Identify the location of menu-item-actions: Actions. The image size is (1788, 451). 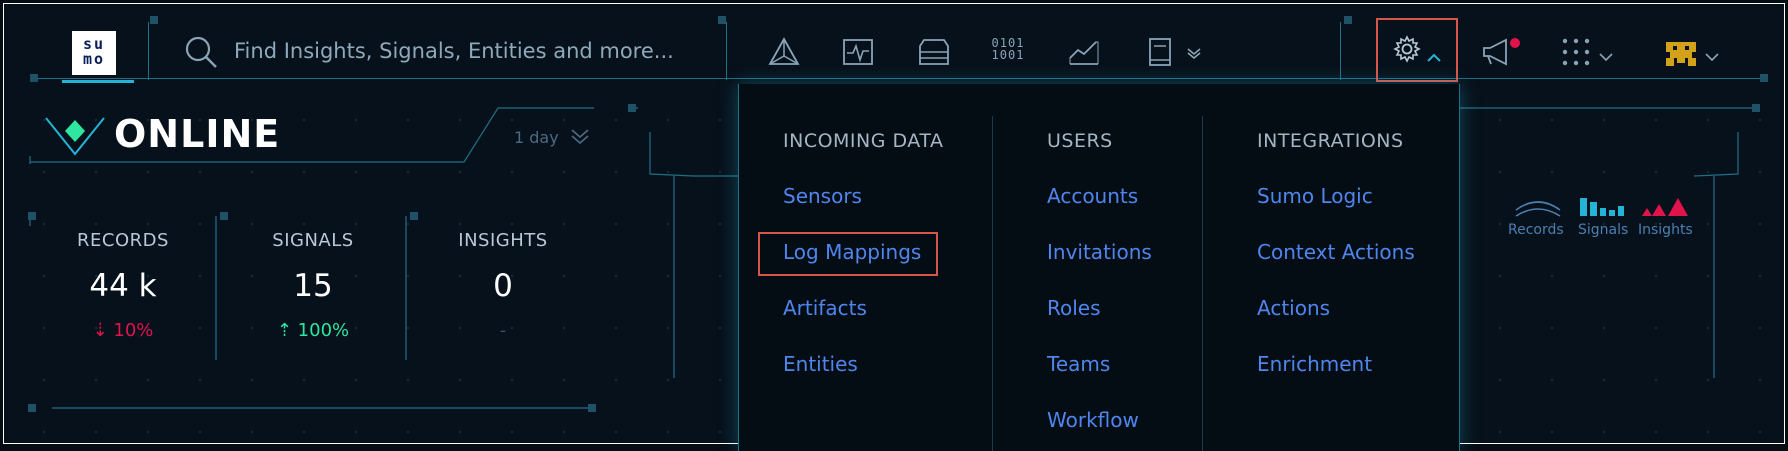
(1293, 308).